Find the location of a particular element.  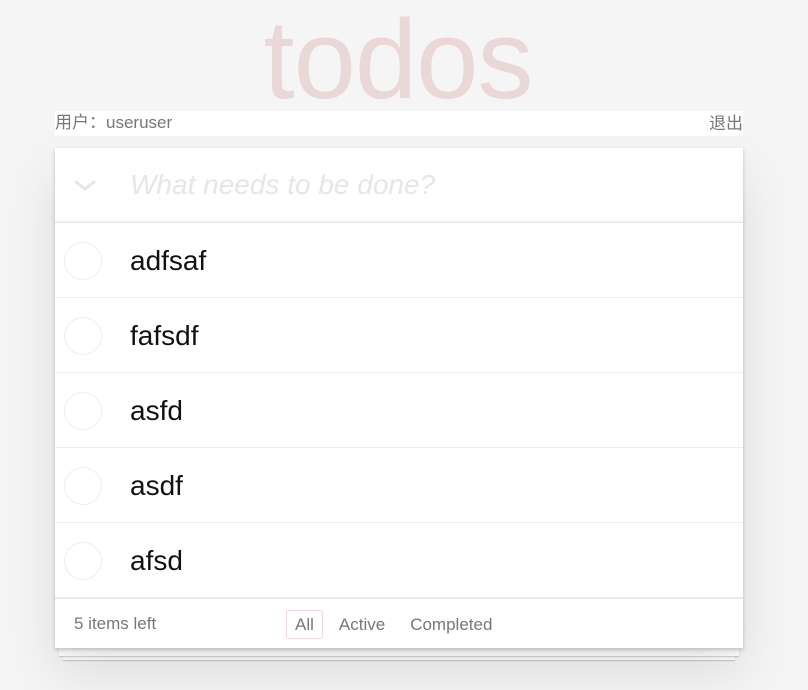

todo-label: fafsdf is located at coordinates (164, 335).